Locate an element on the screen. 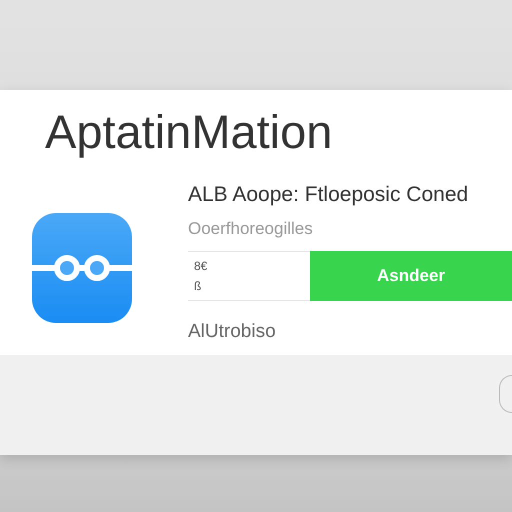 The image size is (512, 512). app-subtitle: Ooerfhoreogilles is located at coordinates (251, 229).